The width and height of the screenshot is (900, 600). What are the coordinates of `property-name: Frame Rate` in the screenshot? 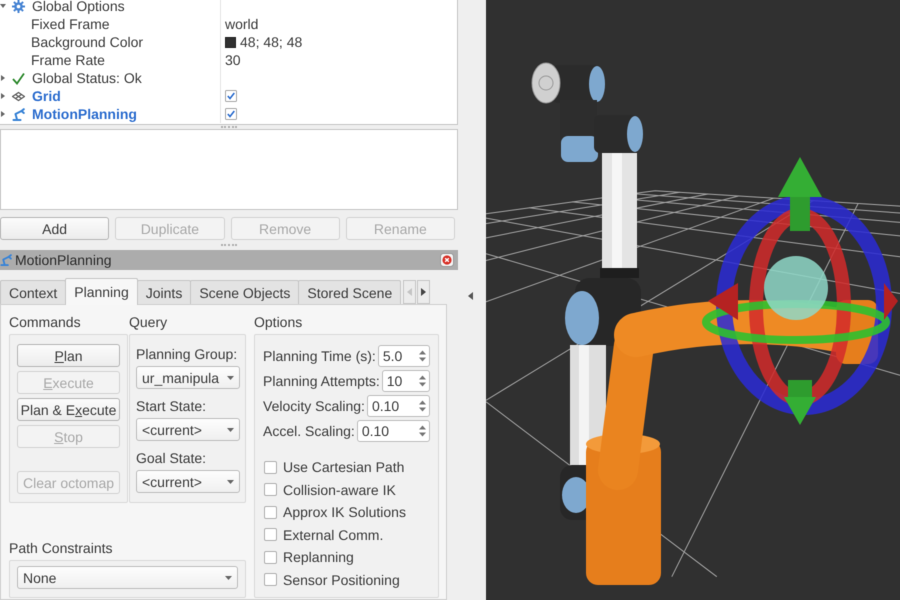 It's located at (68, 60).